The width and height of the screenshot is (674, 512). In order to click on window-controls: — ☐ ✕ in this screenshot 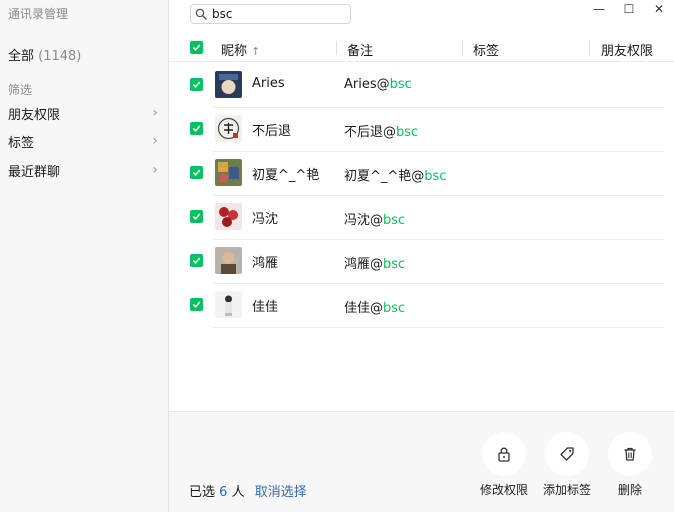, I will do `click(629, 9)`.